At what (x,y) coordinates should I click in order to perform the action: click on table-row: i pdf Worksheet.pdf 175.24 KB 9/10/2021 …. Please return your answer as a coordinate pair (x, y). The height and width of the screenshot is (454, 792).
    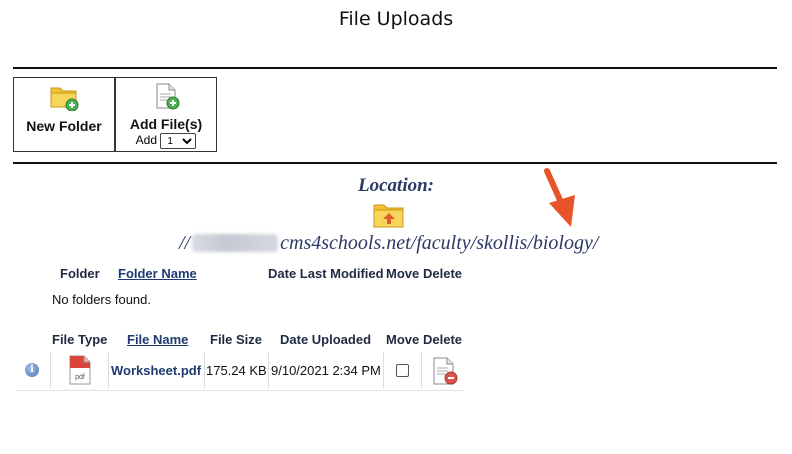
    Looking at the image, I should click on (240, 371).